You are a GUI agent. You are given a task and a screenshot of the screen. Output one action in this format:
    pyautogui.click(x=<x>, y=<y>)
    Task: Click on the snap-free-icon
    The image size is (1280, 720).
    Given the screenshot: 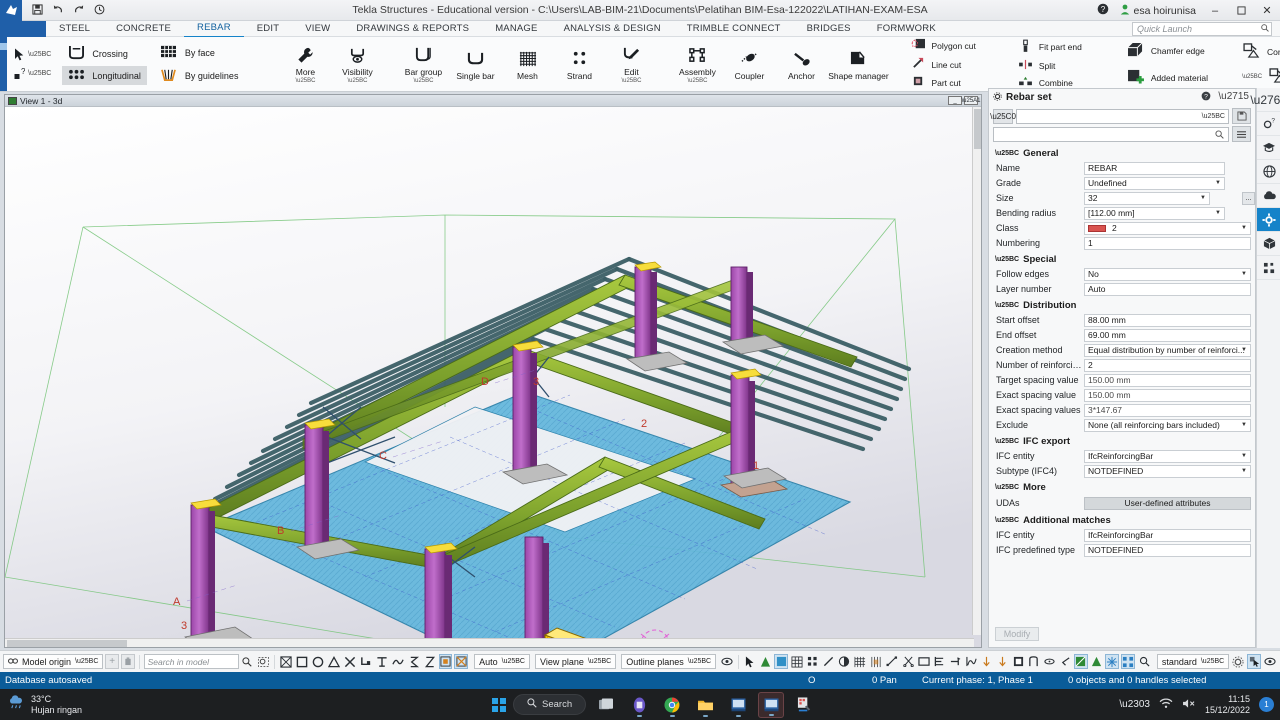 What is the action you would take?
    pyautogui.click(x=430, y=661)
    